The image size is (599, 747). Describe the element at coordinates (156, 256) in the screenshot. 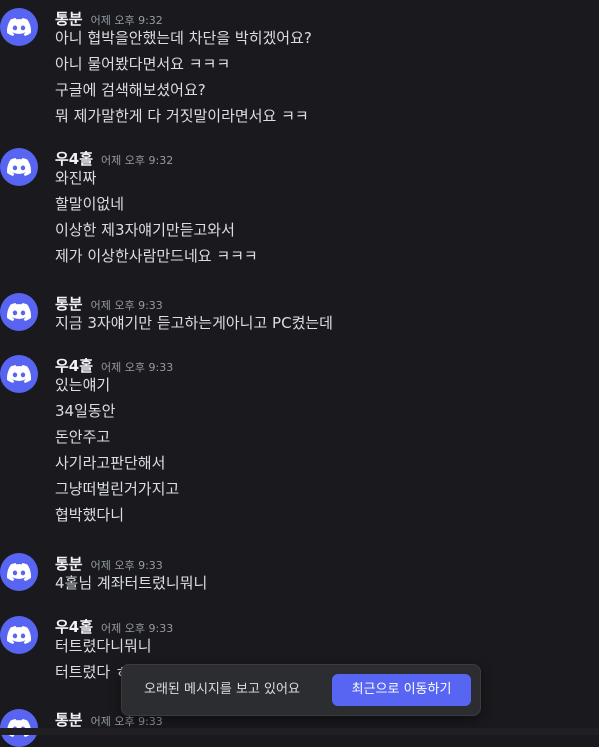

I see `message-text: 제가 이상한사람만드네요 ㅋㅋㅋ` at that location.